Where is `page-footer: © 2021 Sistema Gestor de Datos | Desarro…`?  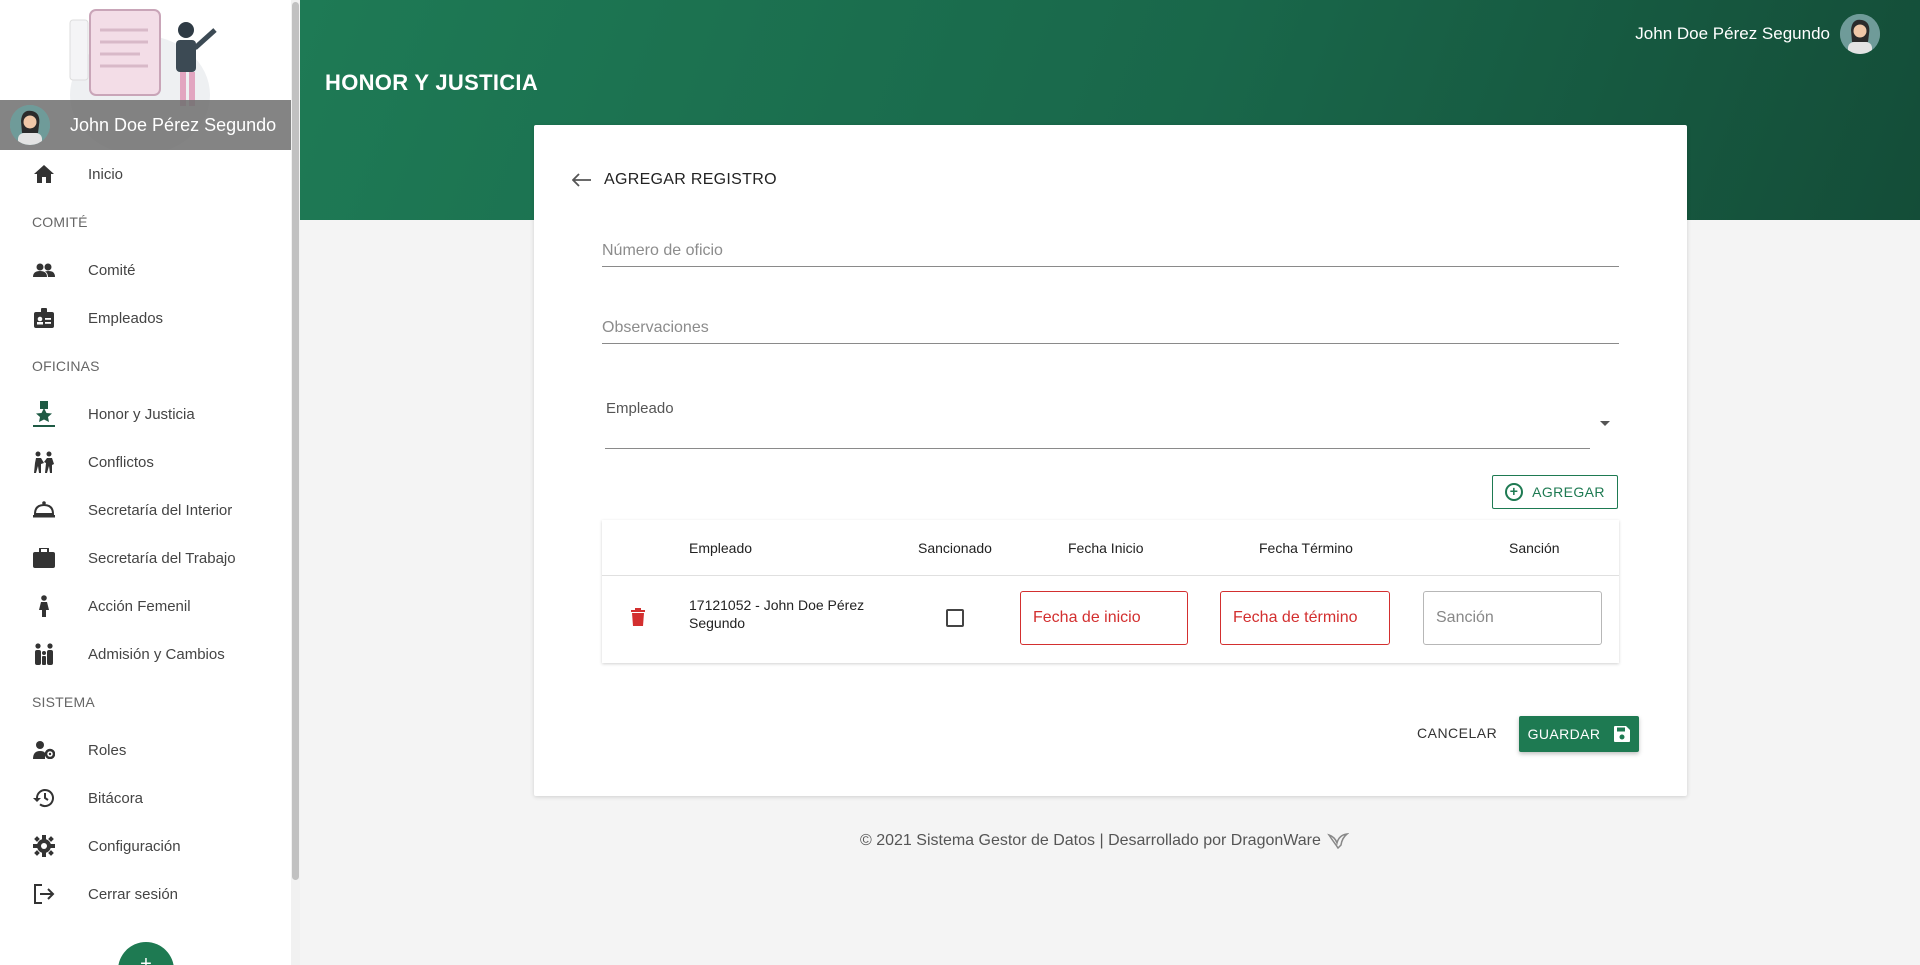 page-footer: © 2021 Sistema Gestor de Datos | Desarro… is located at coordinates (1104, 841).